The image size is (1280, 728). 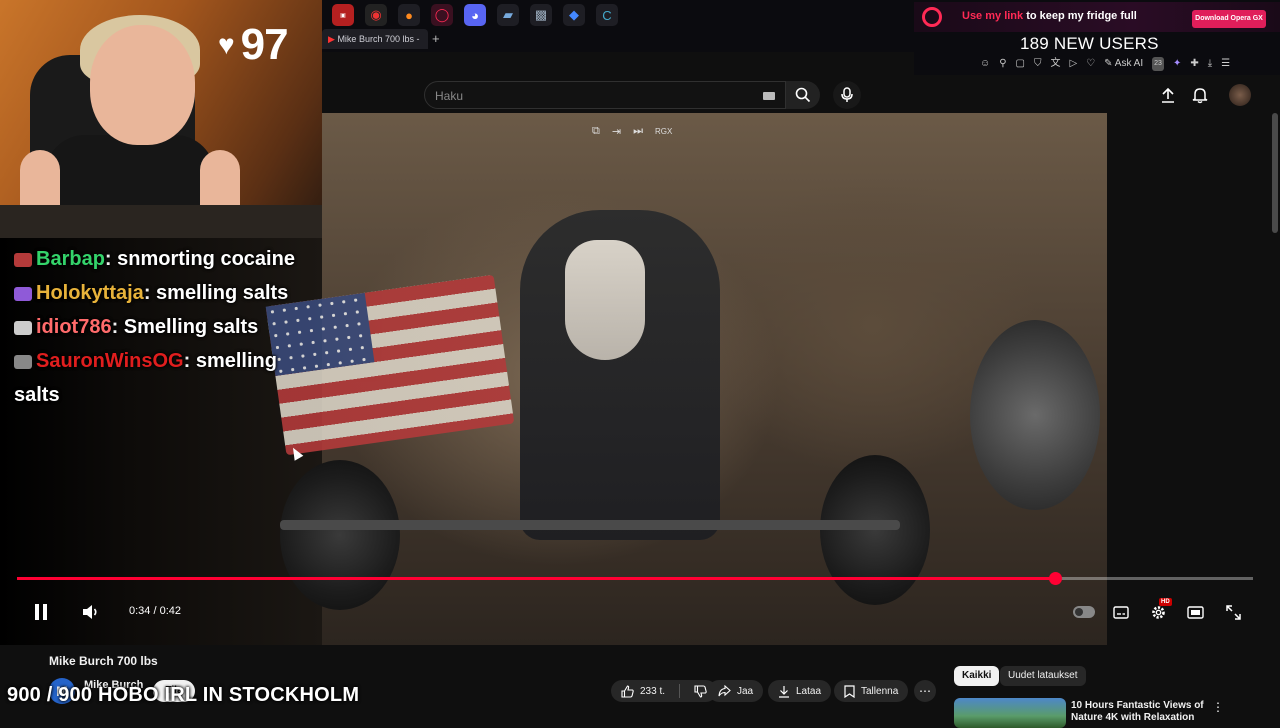 What do you see at coordinates (1089, 43) in the screenshot?
I see `new-users-counter: 189 NEW USERS` at bounding box center [1089, 43].